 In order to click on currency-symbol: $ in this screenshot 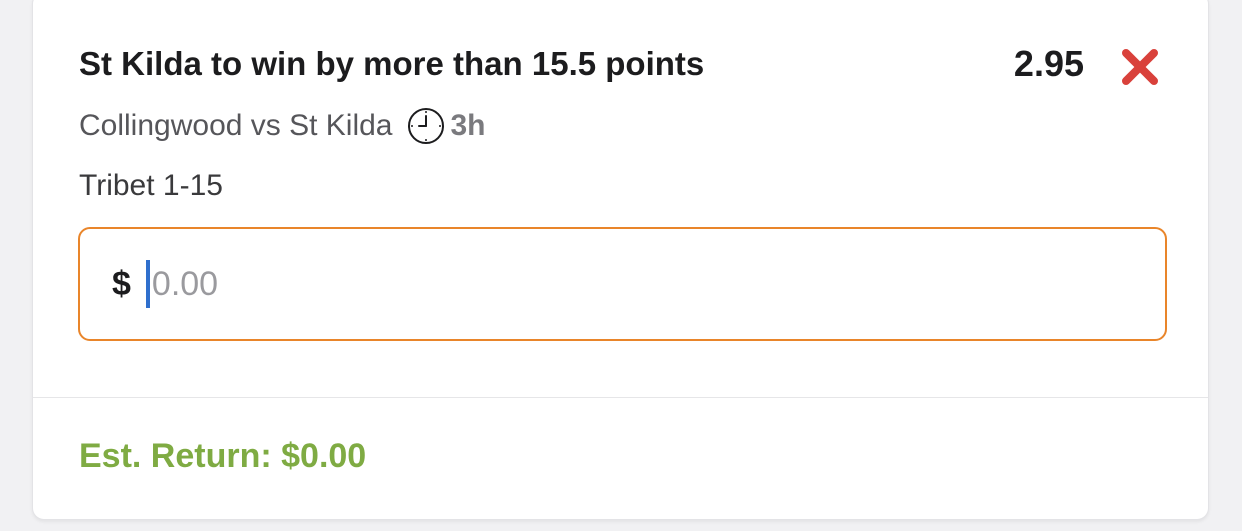, I will do `click(121, 283)`.